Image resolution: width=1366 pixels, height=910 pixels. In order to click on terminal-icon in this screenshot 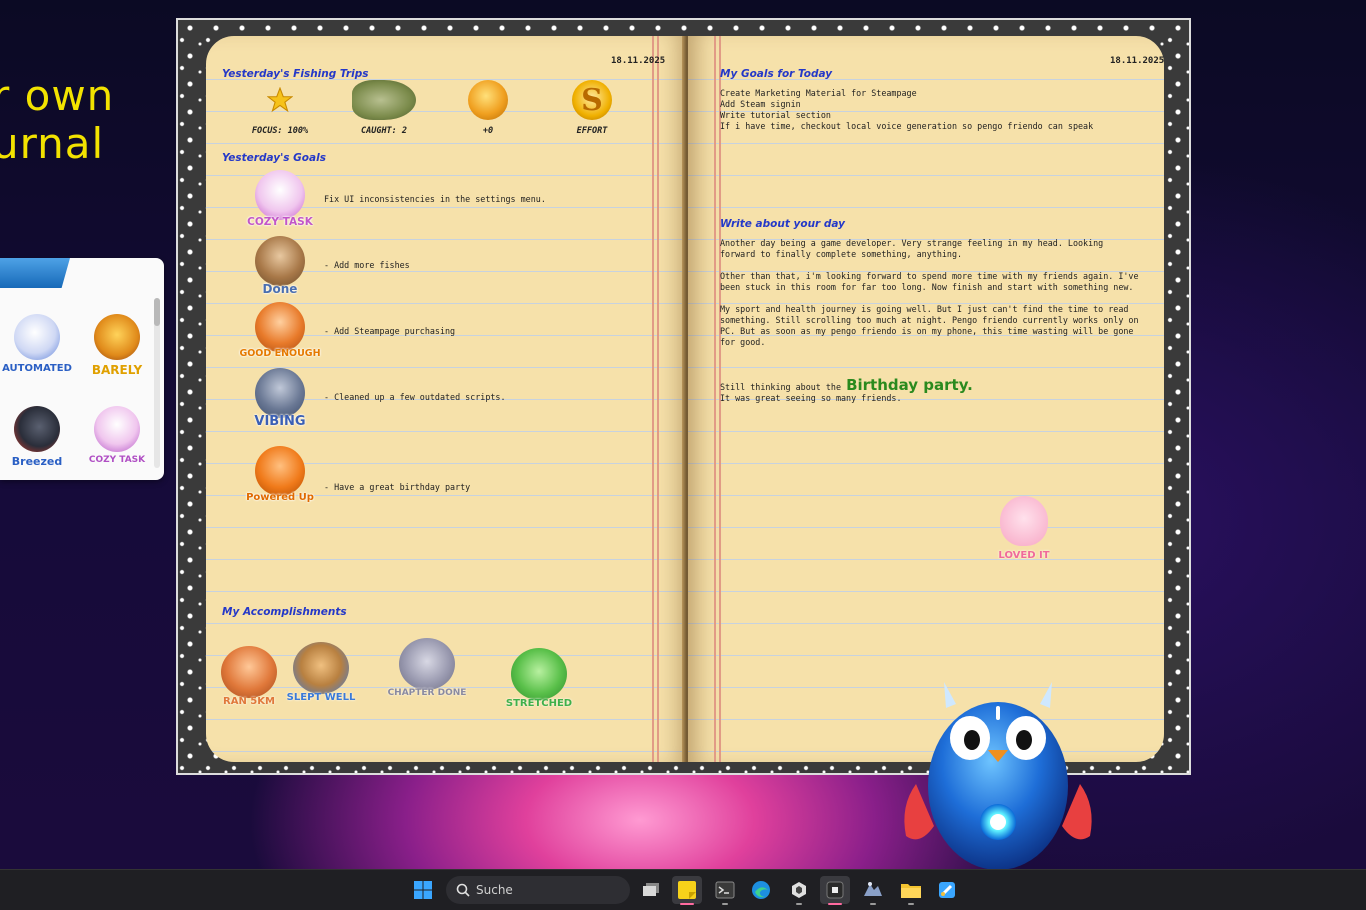, I will do `click(725, 890)`.